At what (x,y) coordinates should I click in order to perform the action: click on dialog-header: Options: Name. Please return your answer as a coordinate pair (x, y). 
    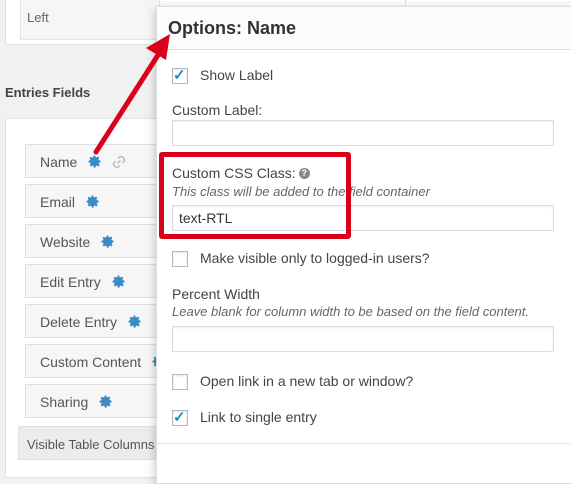
    Looking at the image, I should click on (364, 28).